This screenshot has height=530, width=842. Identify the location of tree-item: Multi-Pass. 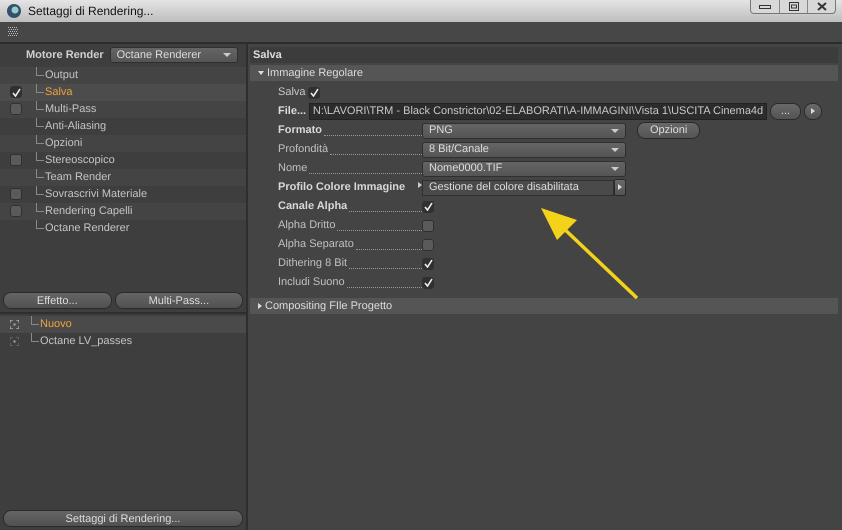
(123, 109).